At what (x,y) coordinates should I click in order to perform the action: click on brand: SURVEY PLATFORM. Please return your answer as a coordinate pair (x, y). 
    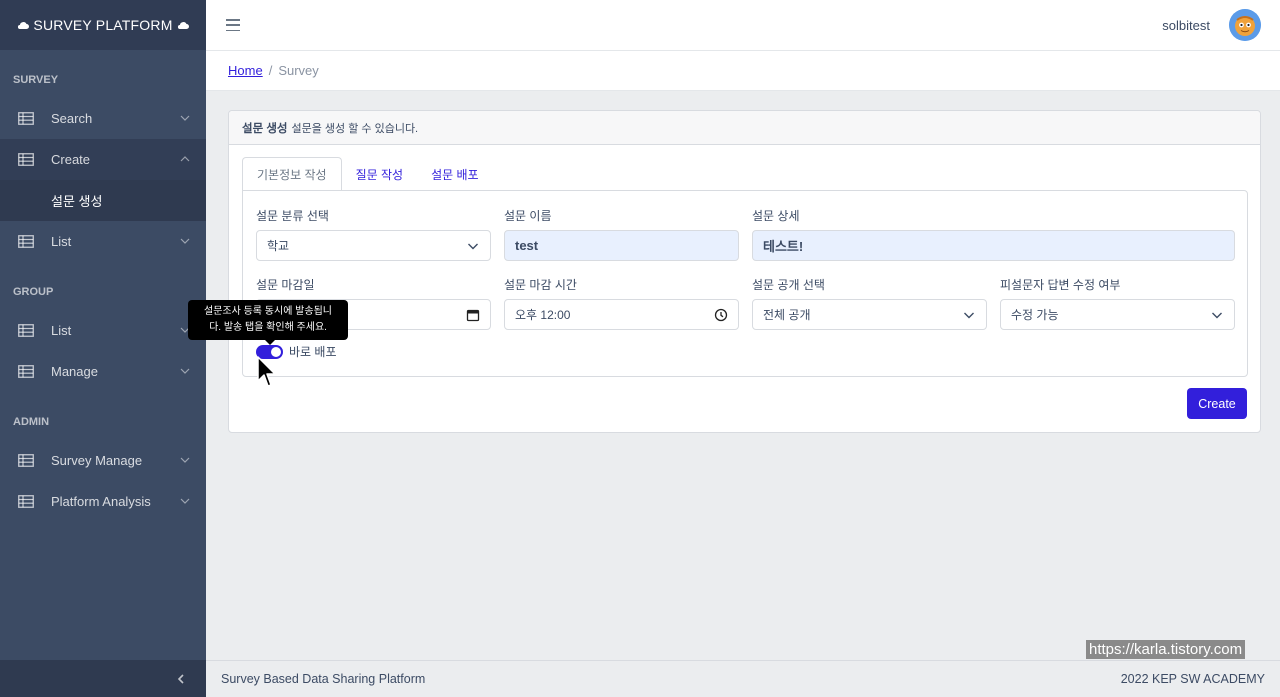
    Looking at the image, I should click on (103, 25).